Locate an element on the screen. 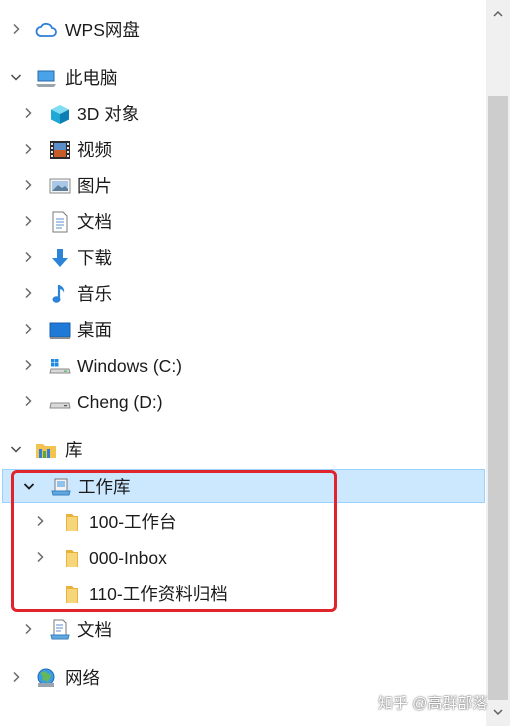 The image size is (510, 726). desktop-icon is located at coordinates (60, 330).